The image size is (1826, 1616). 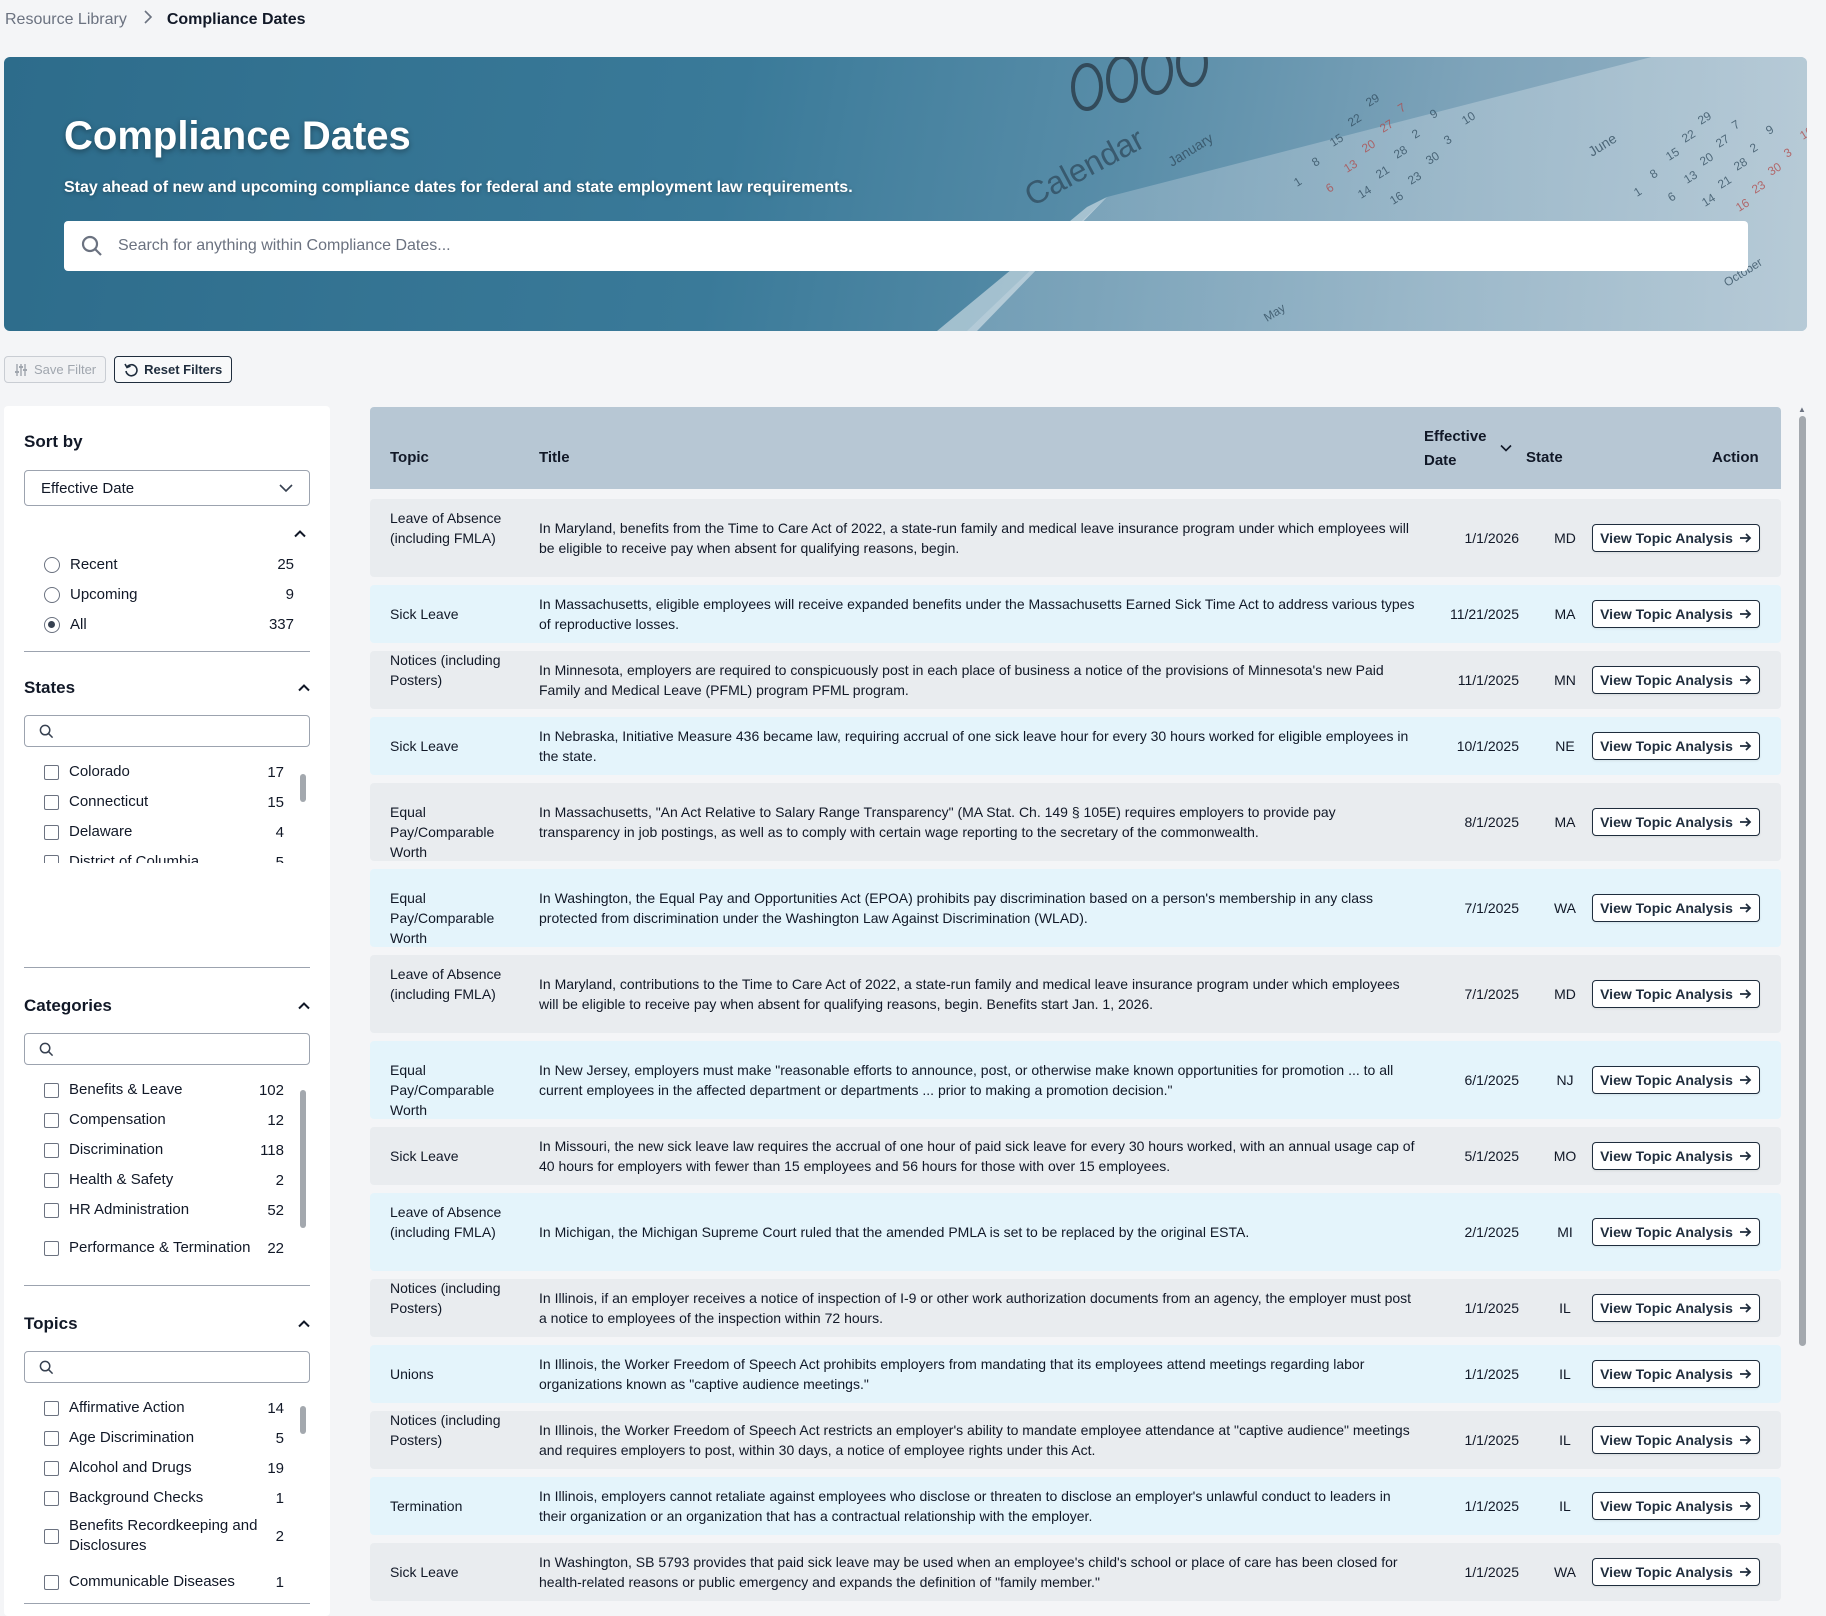 I want to click on sort-option-upcoming: Upcoming 9, so click(x=169, y=594).